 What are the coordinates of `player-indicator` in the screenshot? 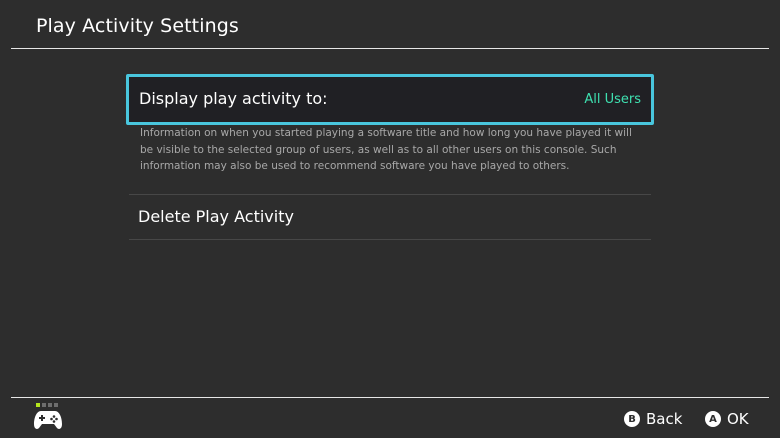 It's located at (47, 405).